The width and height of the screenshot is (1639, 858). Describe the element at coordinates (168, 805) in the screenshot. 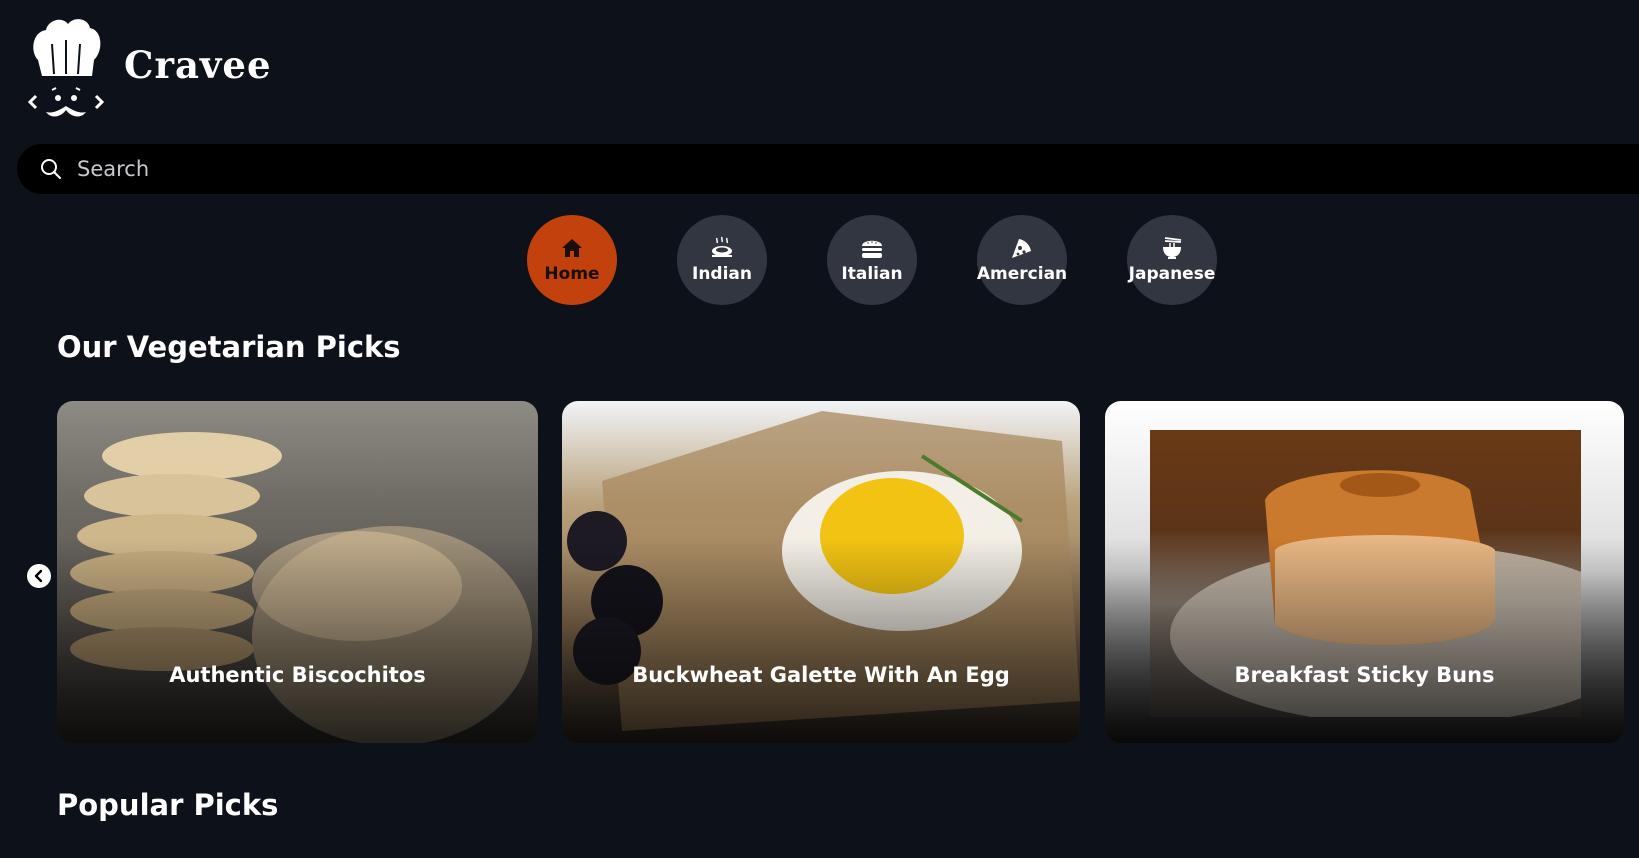

I see `section-title-popular: Popular Picks` at that location.